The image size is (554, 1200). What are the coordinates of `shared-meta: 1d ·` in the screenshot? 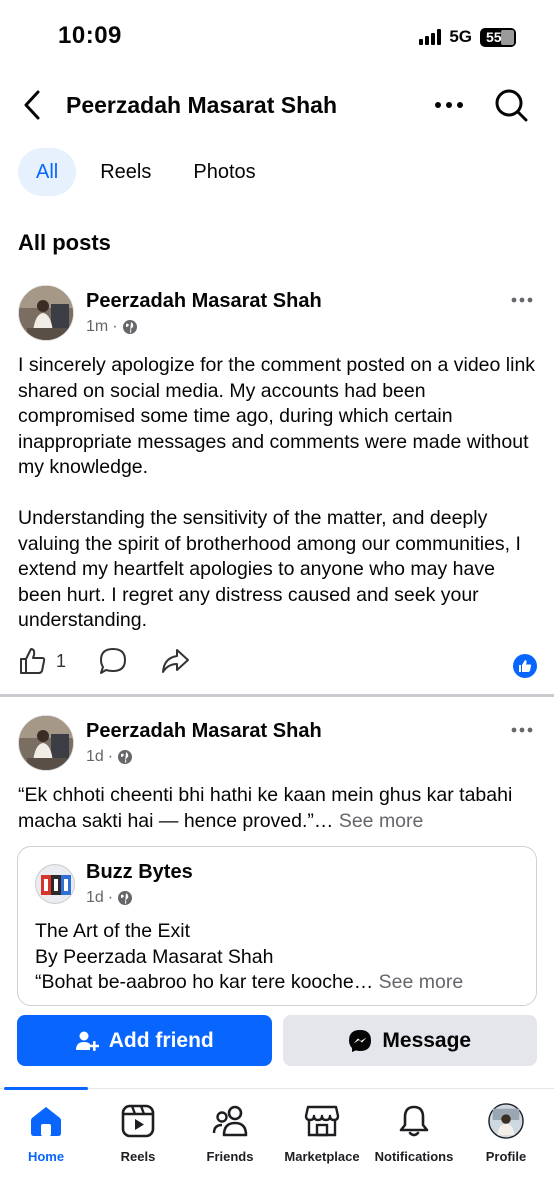 It's located at (109, 898).